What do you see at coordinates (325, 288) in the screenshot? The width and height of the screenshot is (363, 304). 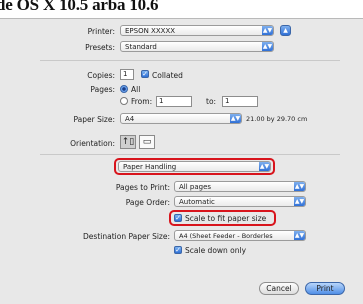 I see `print-button: Print` at bounding box center [325, 288].